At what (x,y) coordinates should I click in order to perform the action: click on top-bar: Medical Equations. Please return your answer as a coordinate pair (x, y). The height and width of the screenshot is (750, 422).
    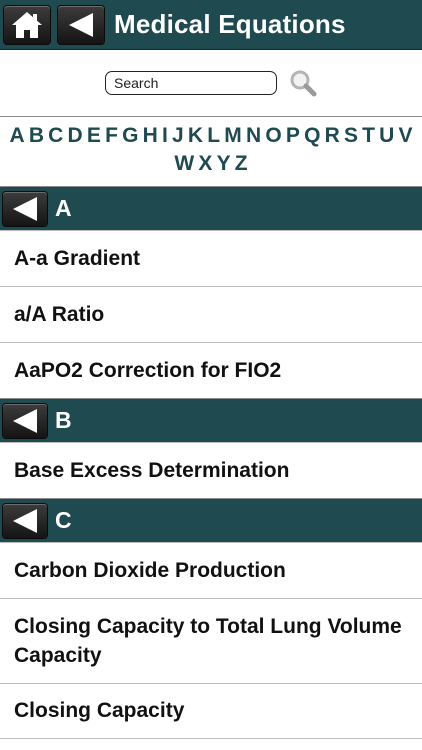
    Looking at the image, I should click on (211, 25).